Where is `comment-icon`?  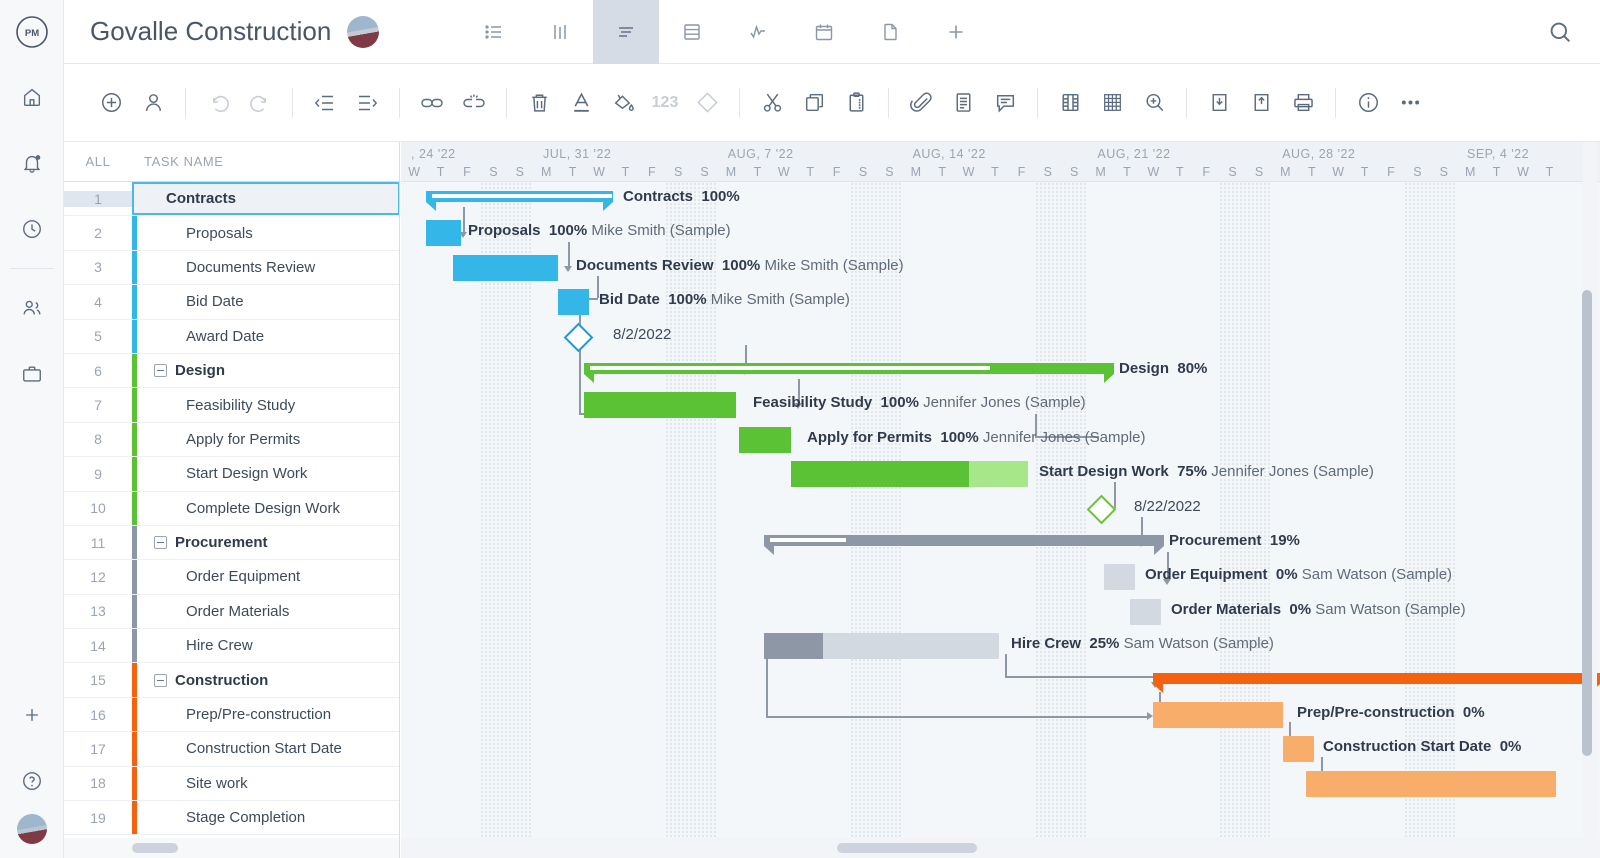 comment-icon is located at coordinates (1005, 103).